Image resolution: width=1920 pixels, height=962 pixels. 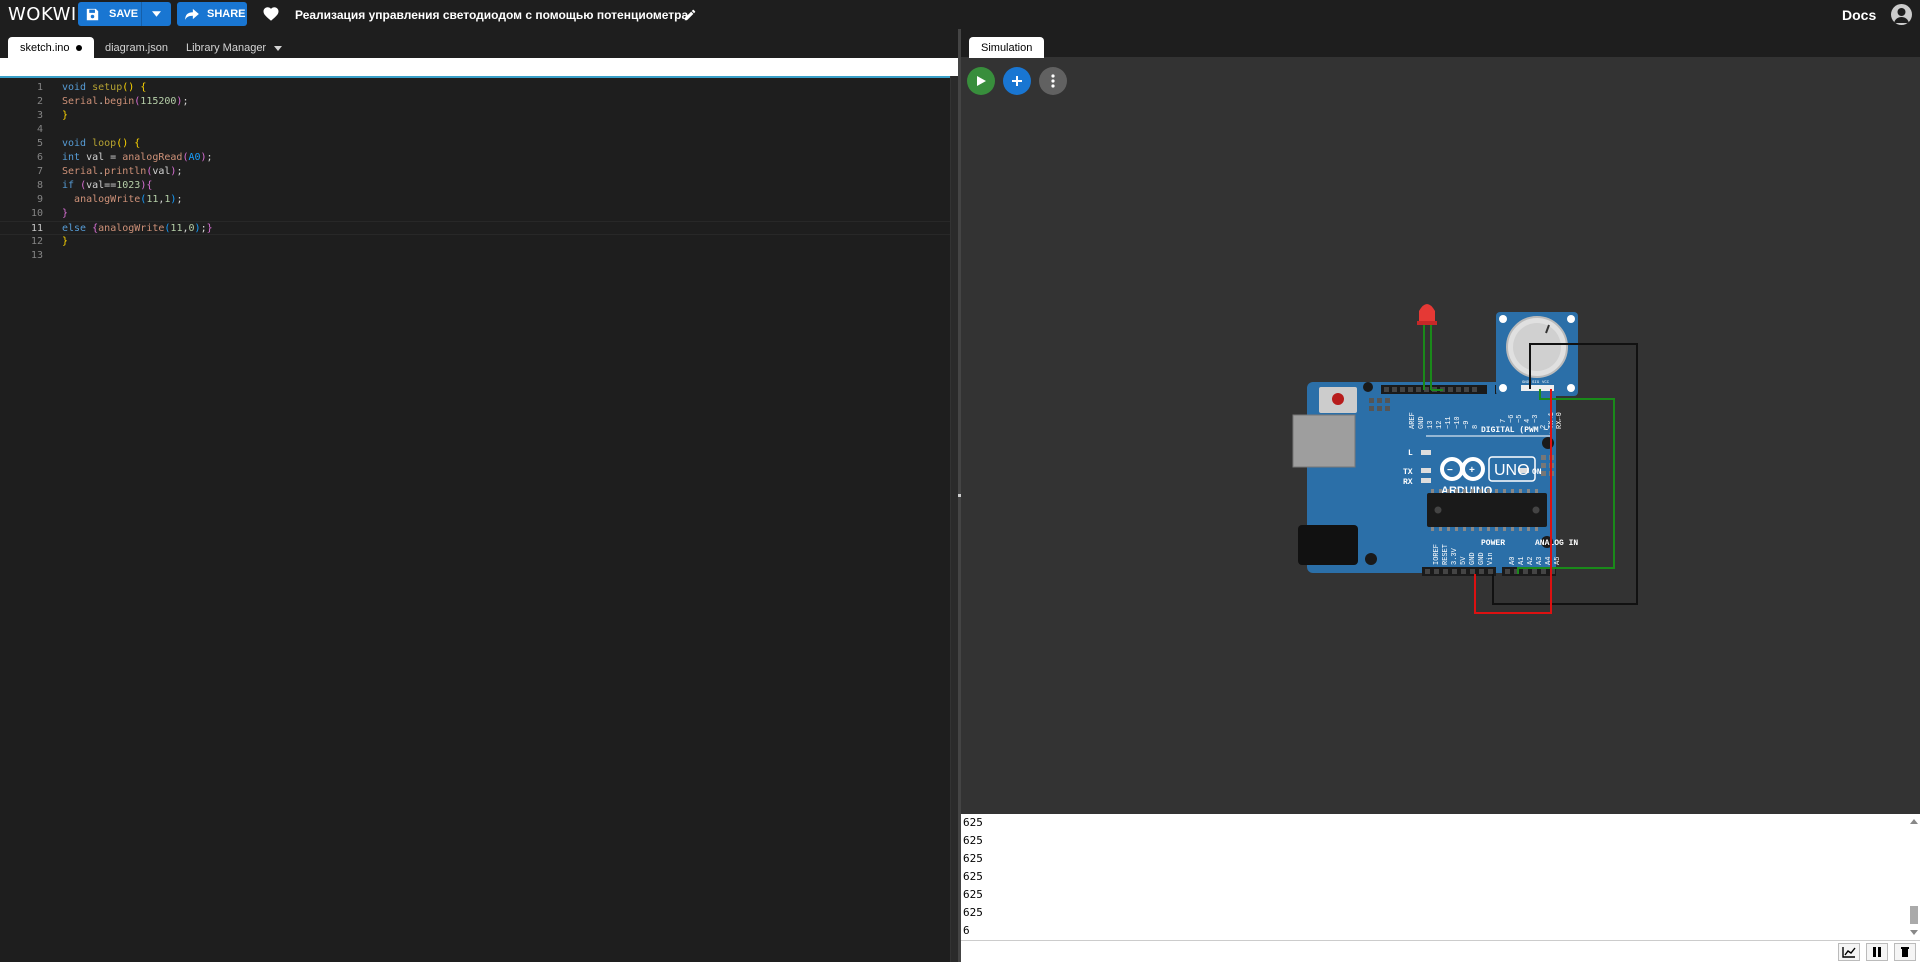 What do you see at coordinates (1324, 441) in the screenshot?
I see `usb-port` at bounding box center [1324, 441].